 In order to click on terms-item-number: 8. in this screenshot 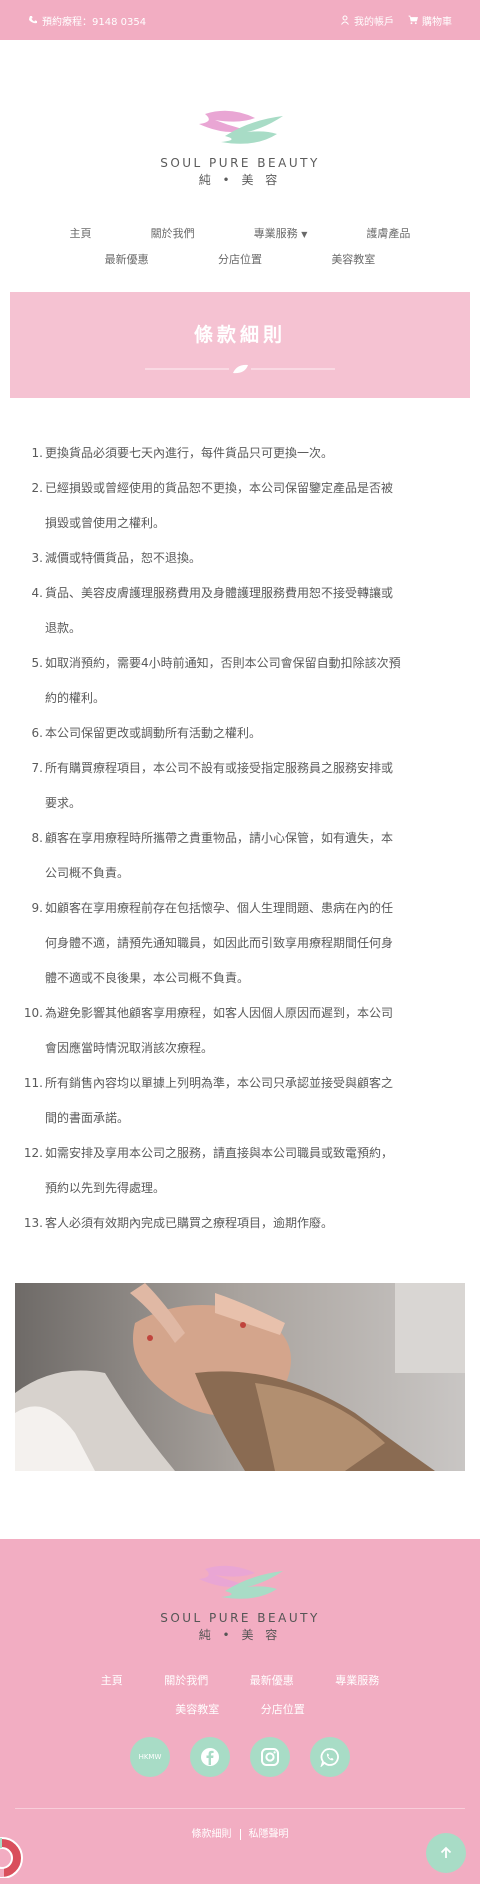, I will do `click(37, 838)`.